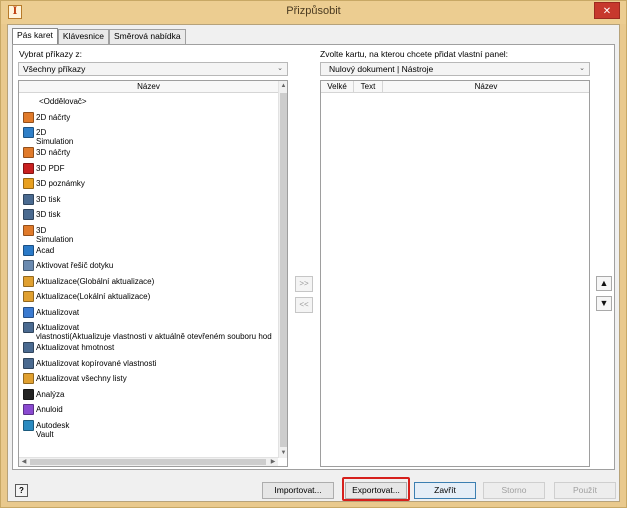 Image resolution: width=627 pixels, height=508 pixels. I want to click on list-item: Aktualizovat, so click(51, 312).